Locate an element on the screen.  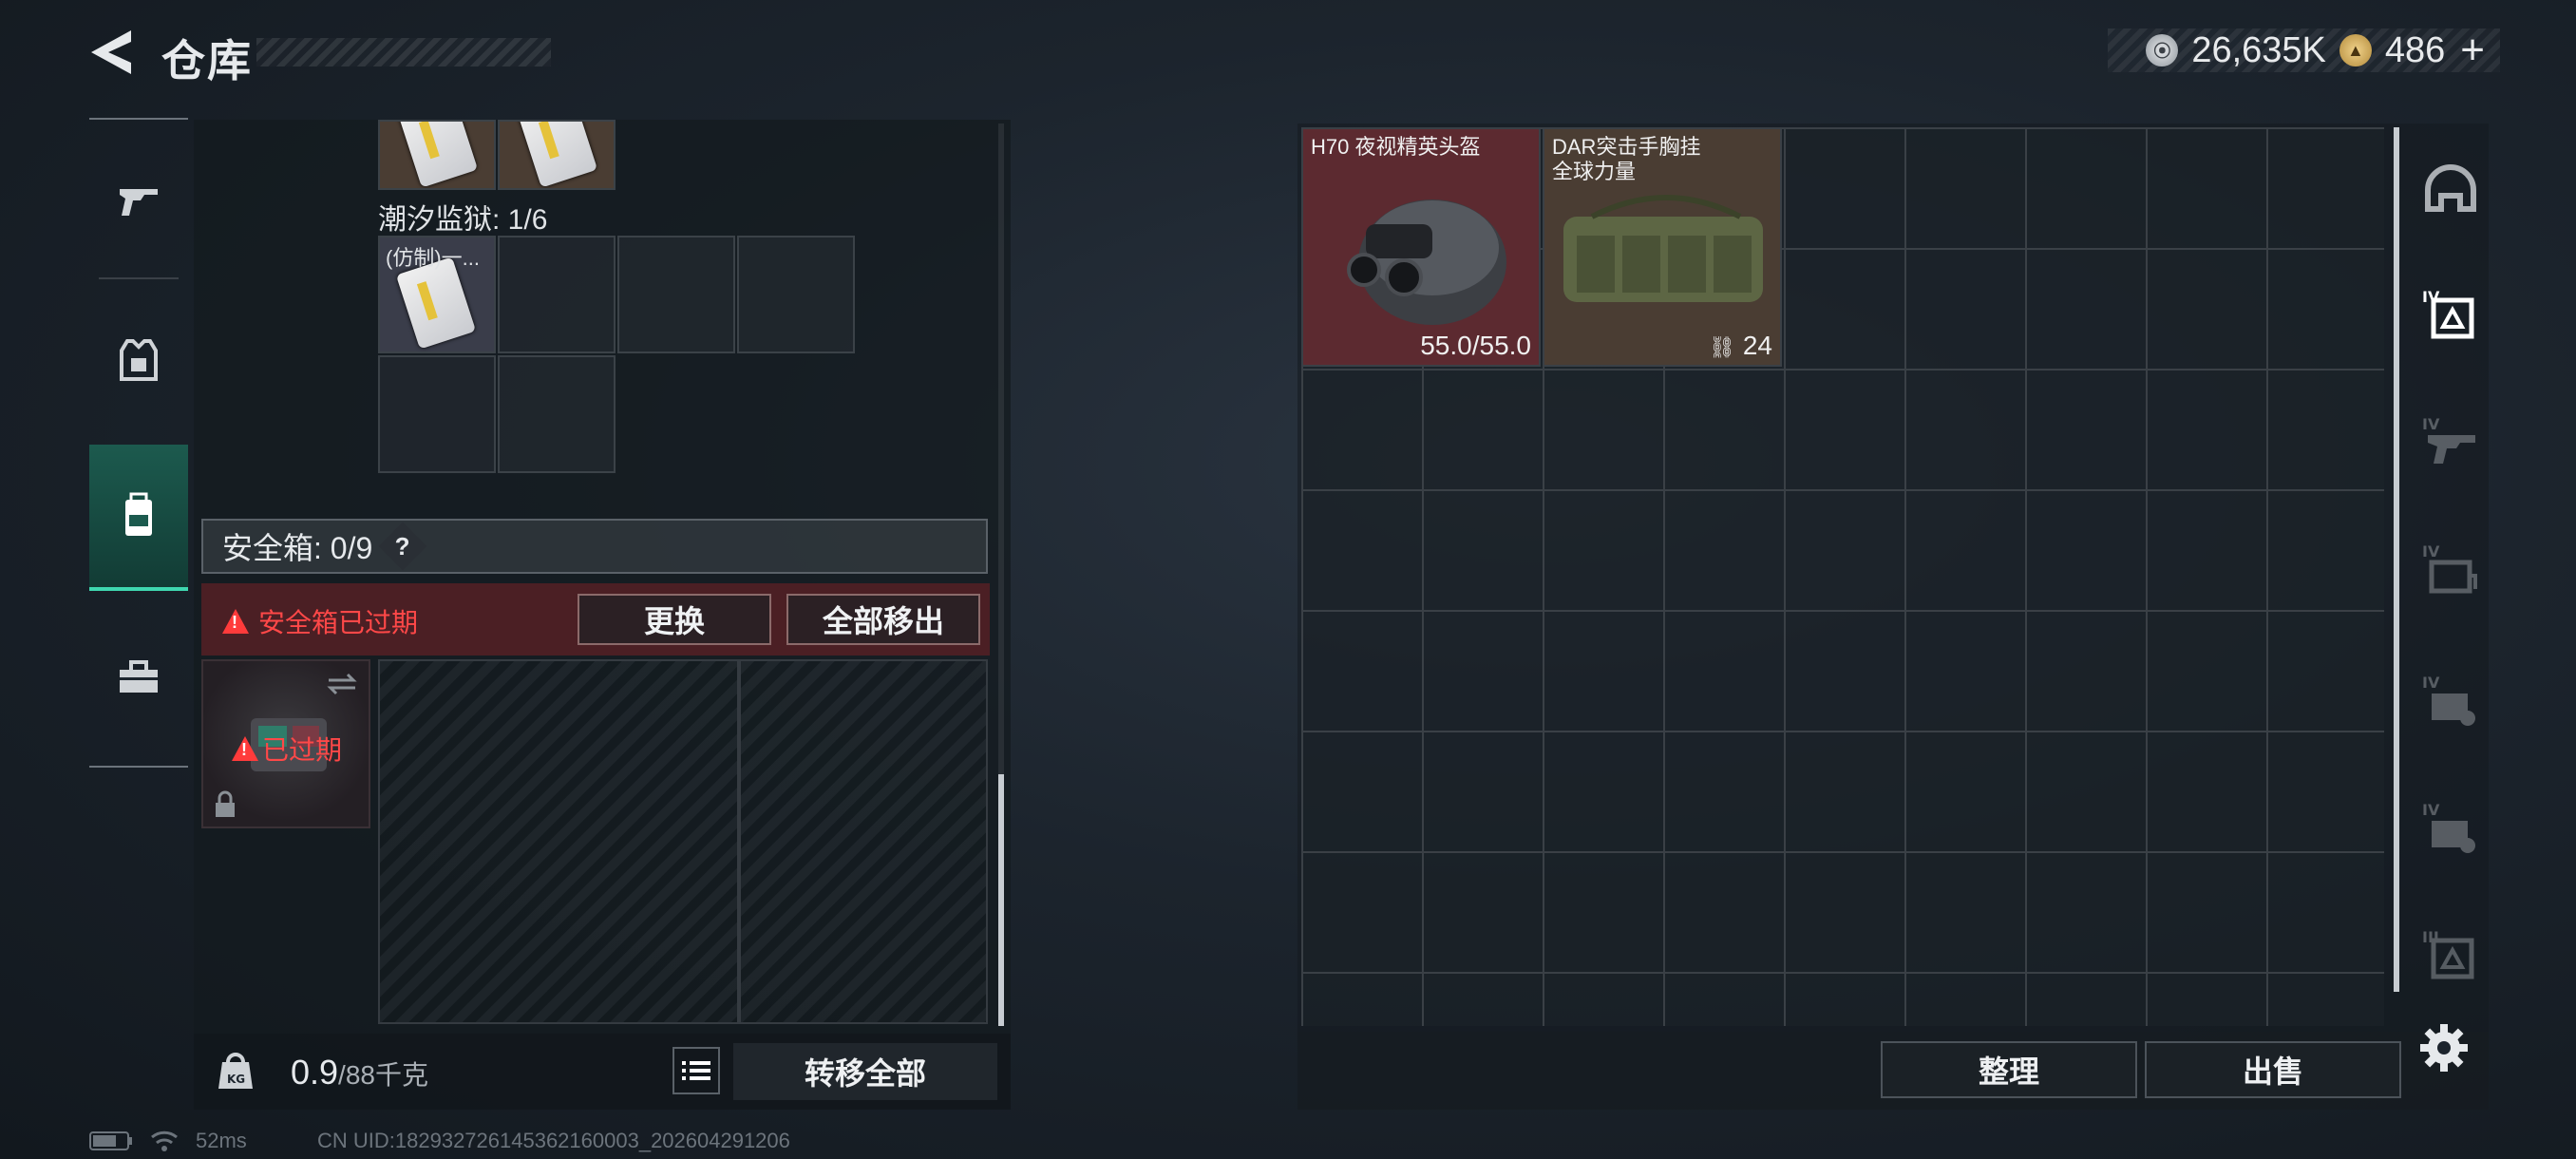
filter-attach-iv-icon: IV is located at coordinates (2450, 828).